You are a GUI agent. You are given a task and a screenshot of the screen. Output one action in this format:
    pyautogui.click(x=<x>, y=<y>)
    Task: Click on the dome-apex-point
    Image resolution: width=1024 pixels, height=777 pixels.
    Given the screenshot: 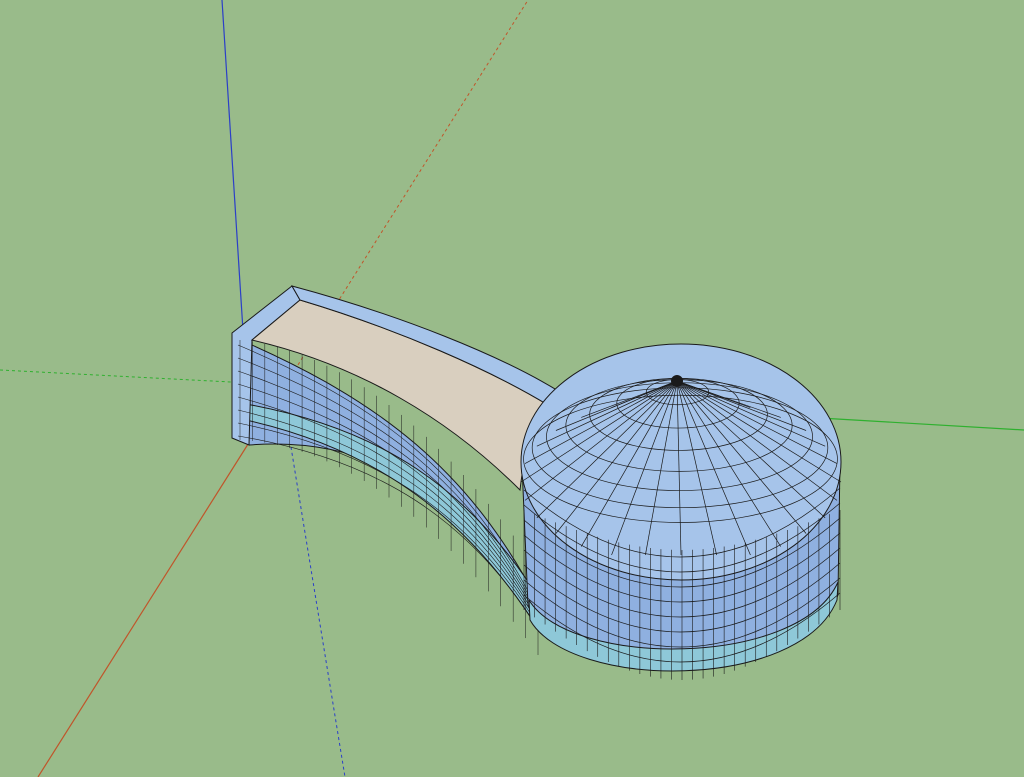 What is the action you would take?
    pyautogui.click(x=677, y=381)
    